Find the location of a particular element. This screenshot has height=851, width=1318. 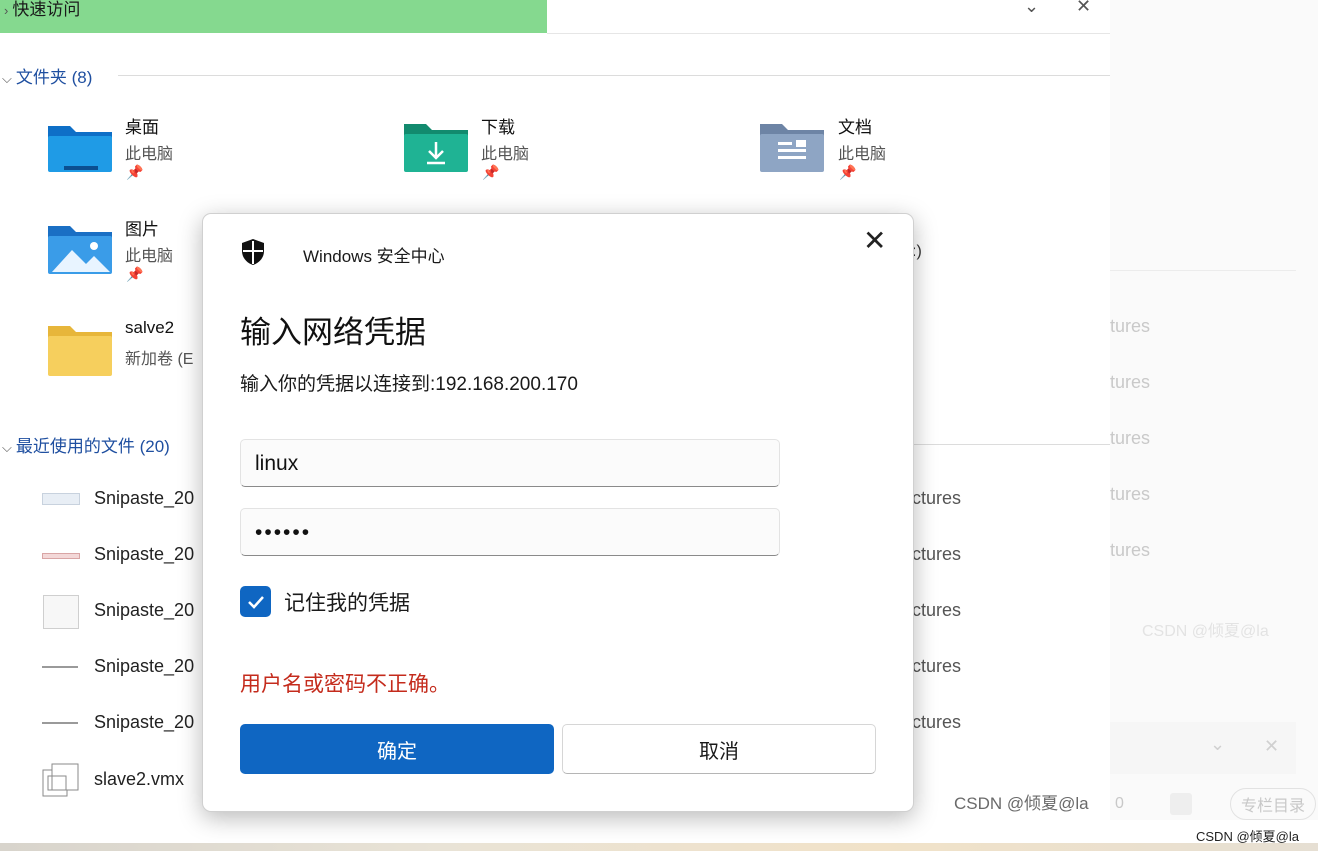

chevron-down-icon: ⌄ is located at coordinates (1218, 744).